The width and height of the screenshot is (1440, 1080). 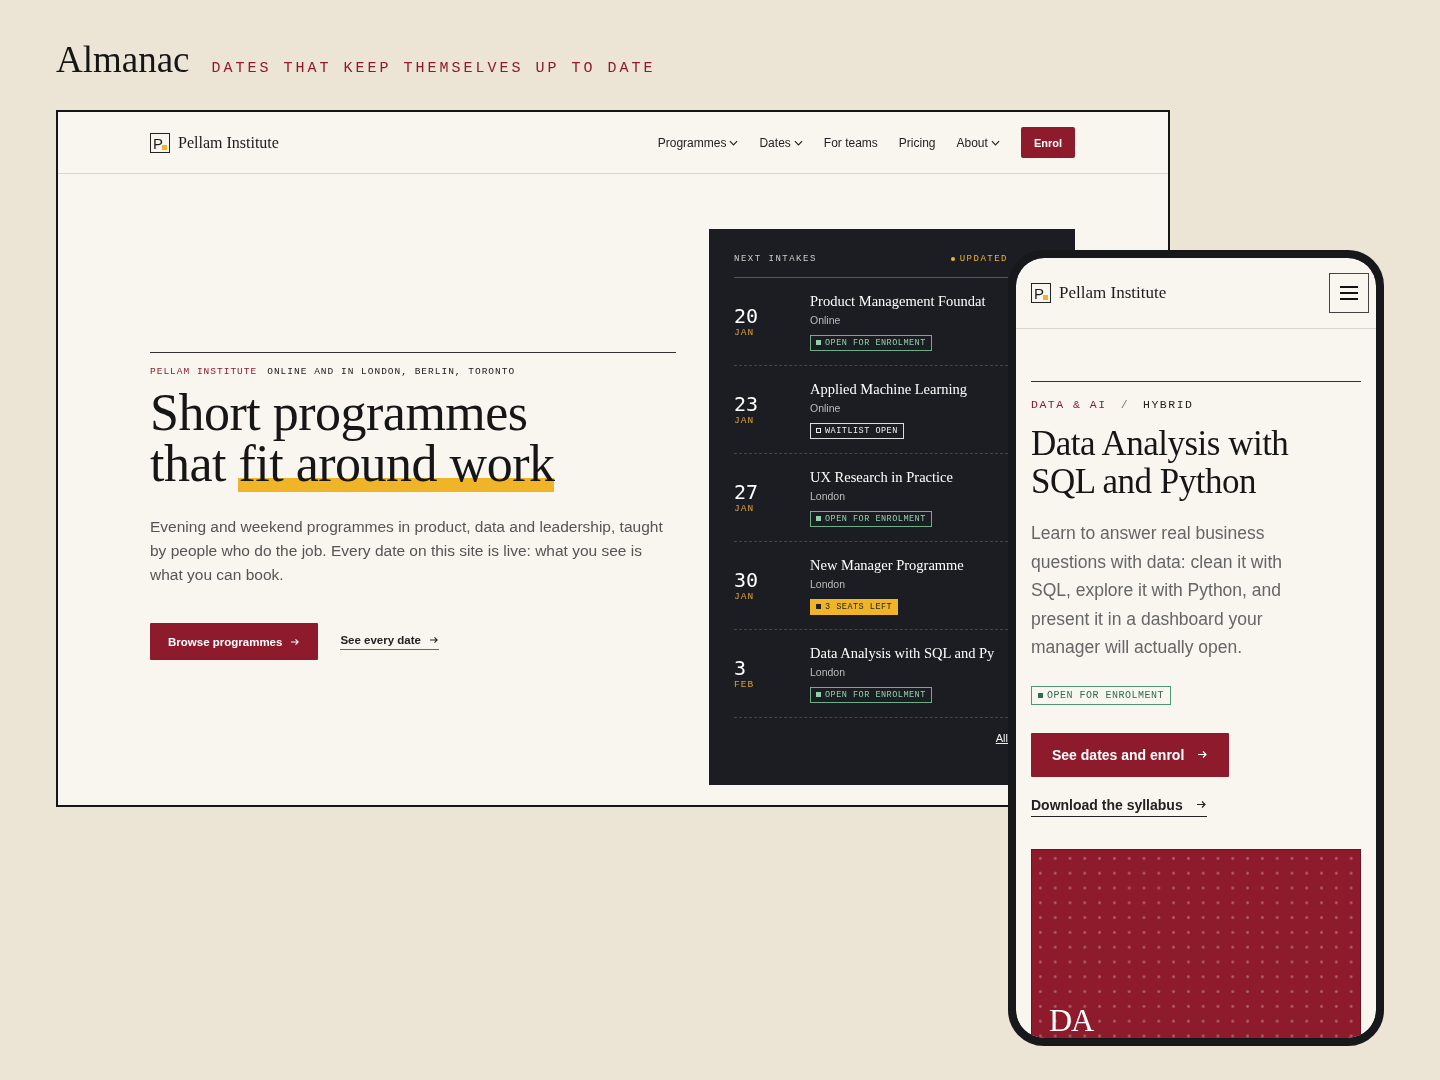 What do you see at coordinates (1119, 806) in the screenshot?
I see `syllabus-link: Download the syllabus` at bounding box center [1119, 806].